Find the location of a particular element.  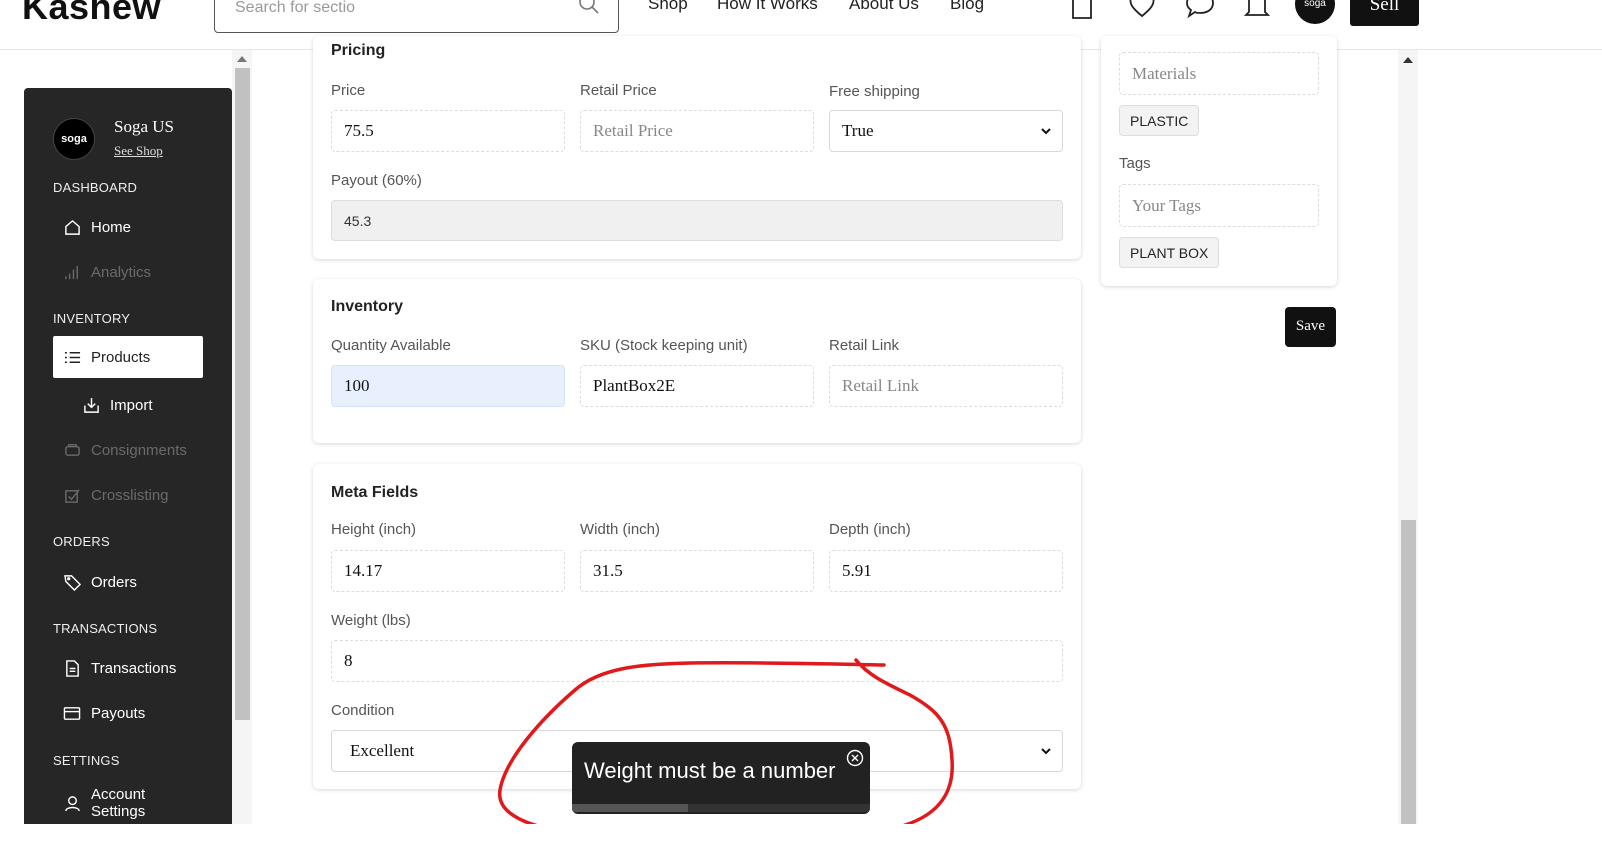

sidebar-item-label: Crosslisting is located at coordinates (130, 495).